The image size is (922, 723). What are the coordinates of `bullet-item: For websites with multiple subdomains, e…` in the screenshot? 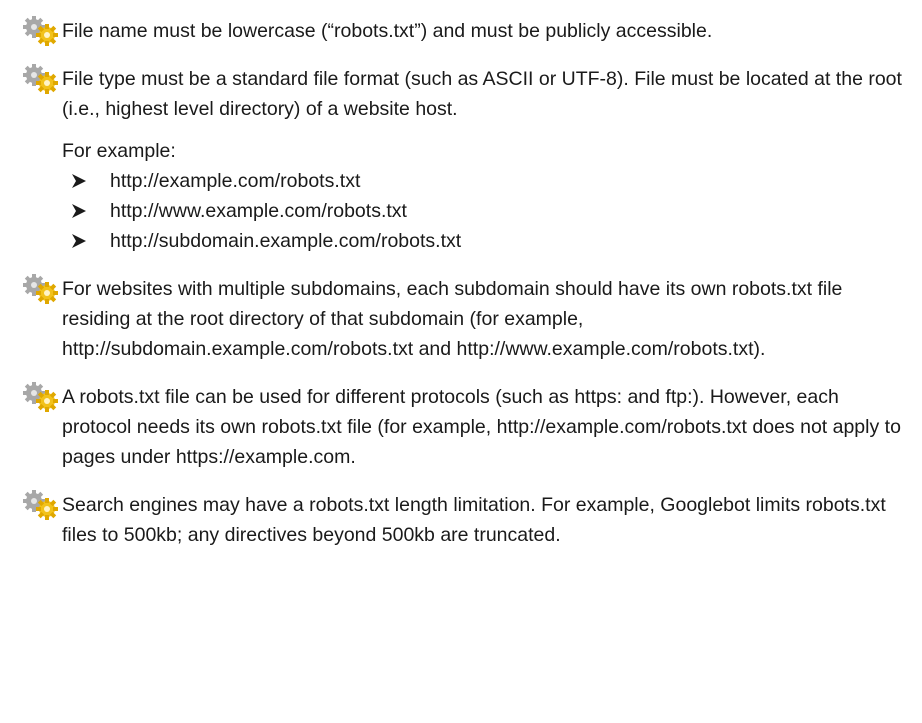 It's located at (461, 319).